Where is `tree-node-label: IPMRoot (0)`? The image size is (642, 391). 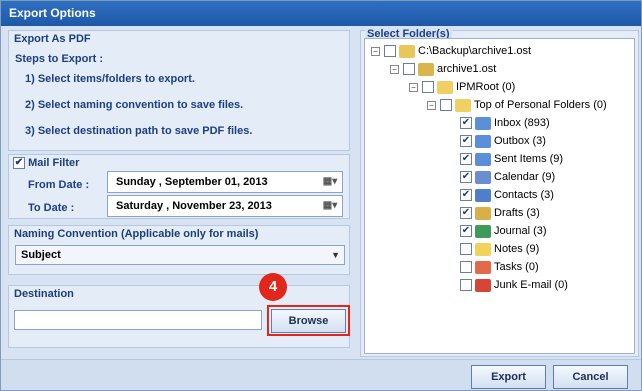 tree-node-label: IPMRoot (0) is located at coordinates (486, 87).